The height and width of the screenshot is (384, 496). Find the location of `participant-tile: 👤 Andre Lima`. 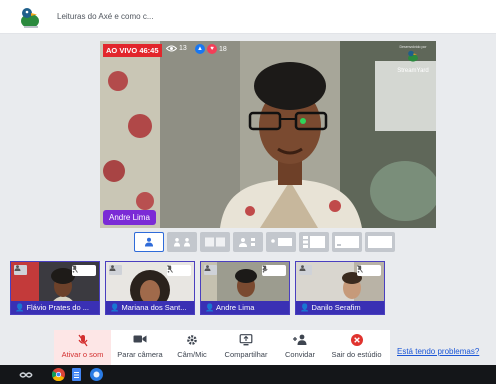

participant-tile: 👤 Andre Lima is located at coordinates (245, 288).